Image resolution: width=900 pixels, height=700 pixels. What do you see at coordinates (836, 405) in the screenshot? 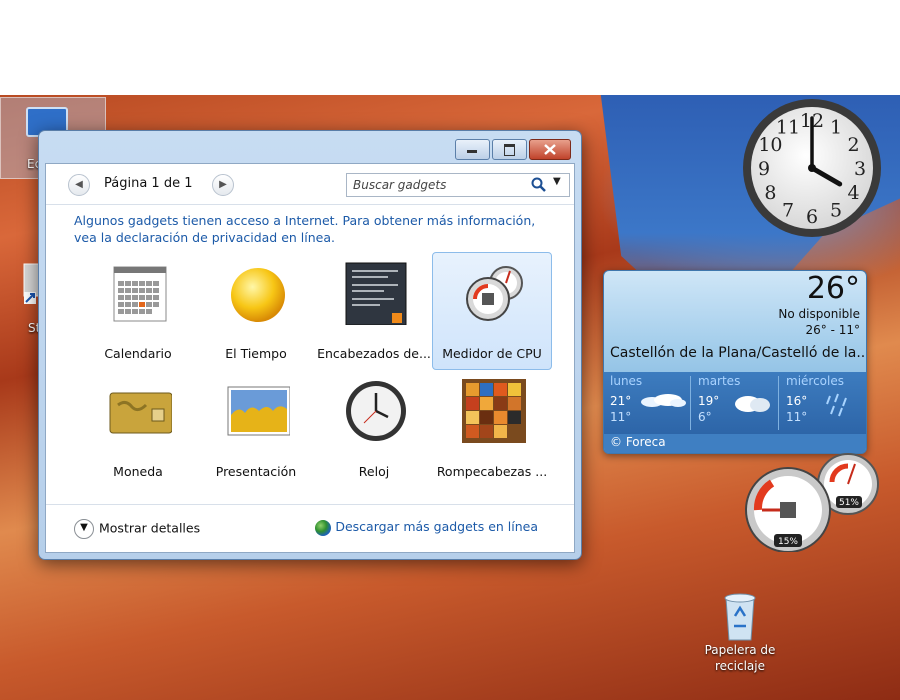
I see `rain-icon` at bounding box center [836, 405].